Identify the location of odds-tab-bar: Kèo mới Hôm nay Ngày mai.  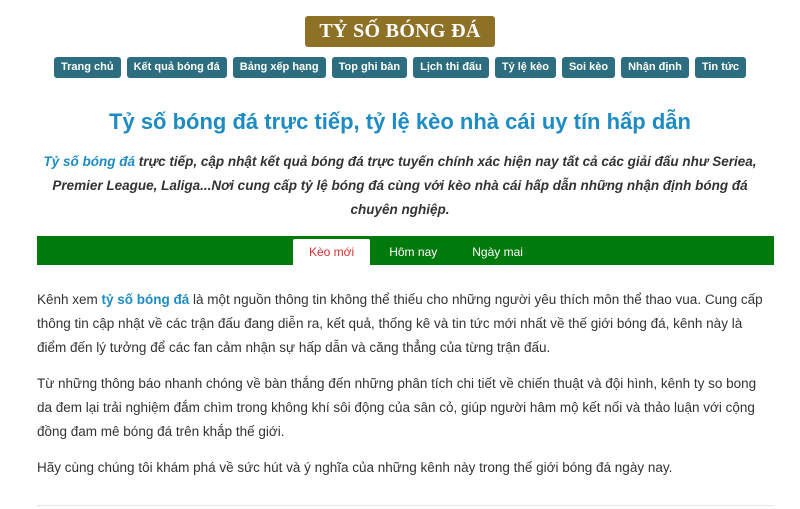
(405, 250).